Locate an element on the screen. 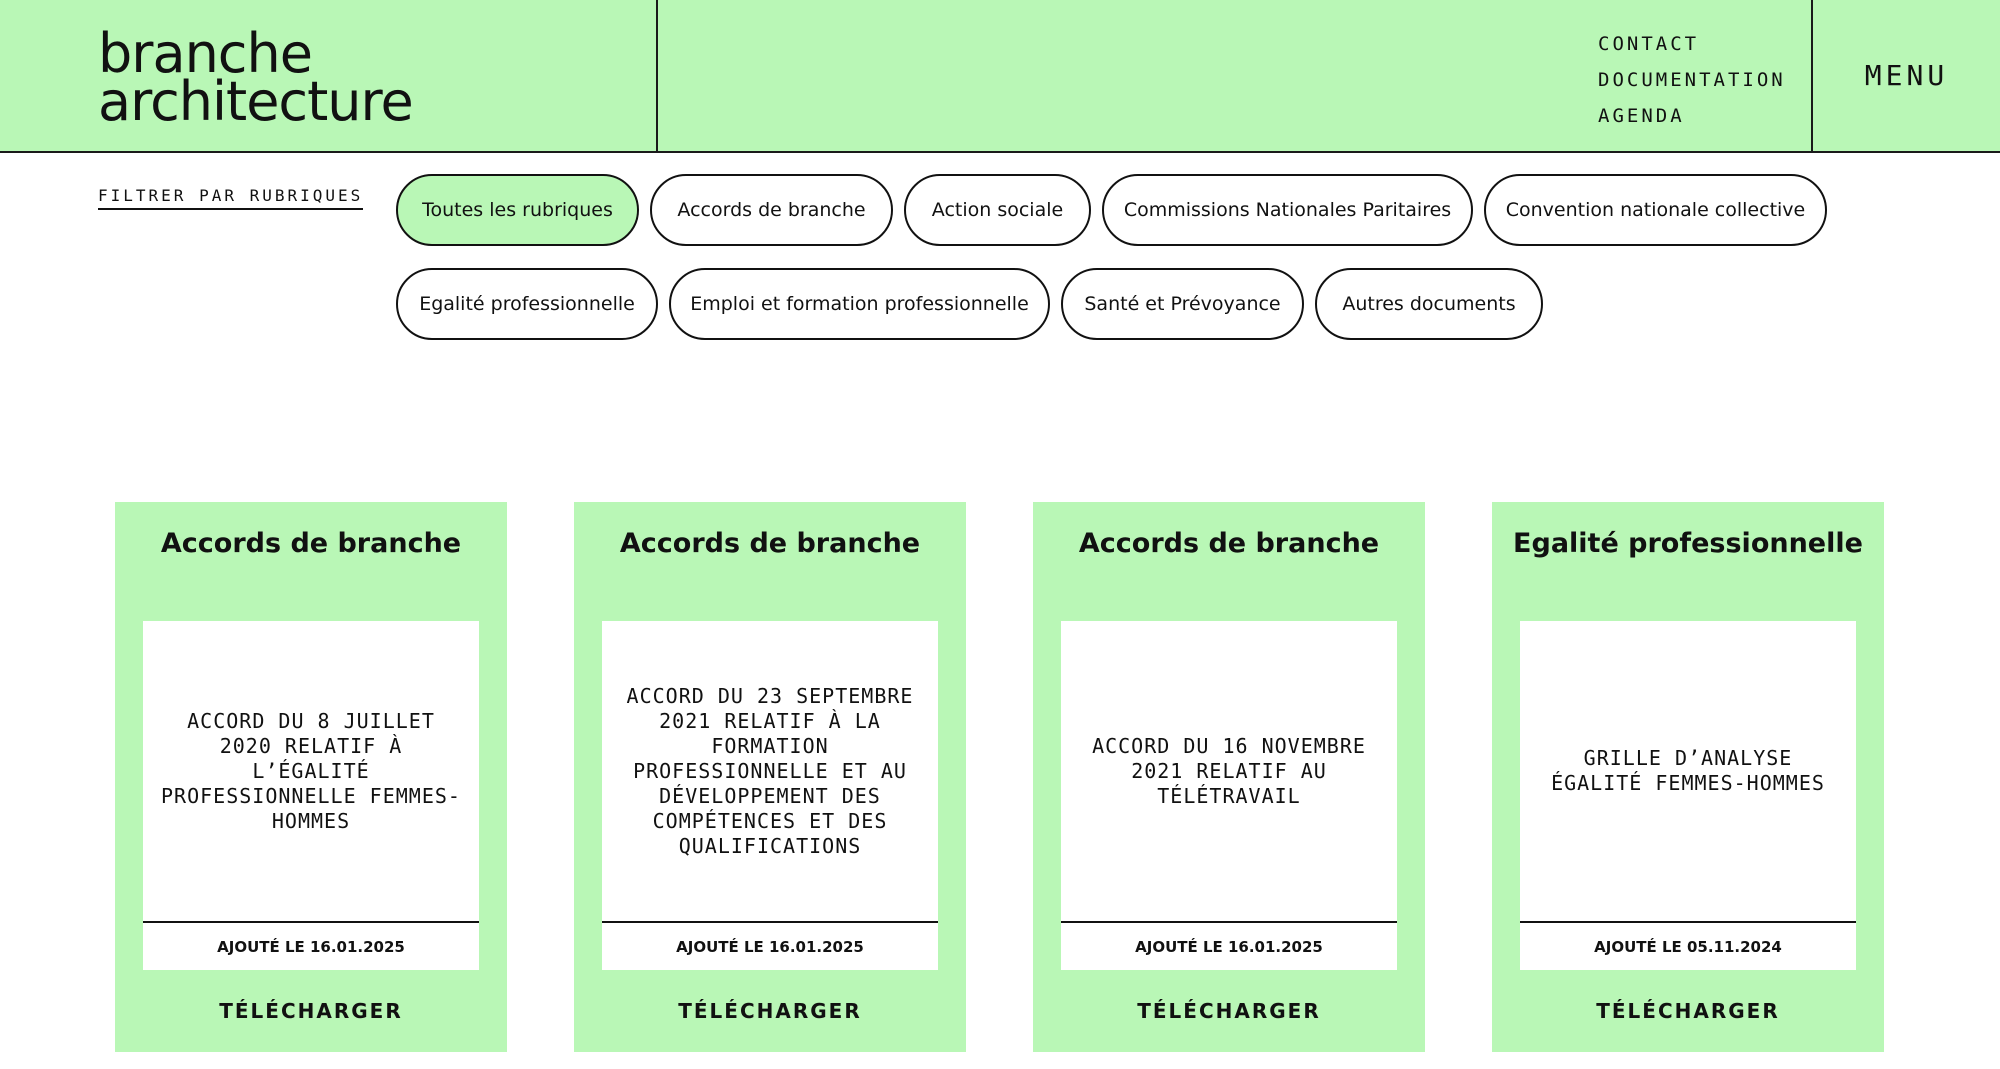 The image size is (2000, 1069). nav-link-agenda: AGENDA is located at coordinates (1692, 116).